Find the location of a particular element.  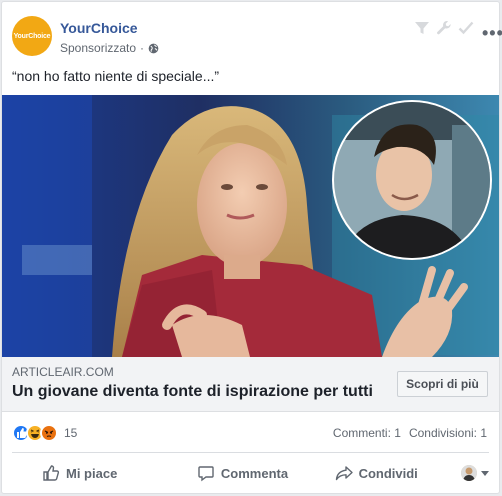

post-message: “non ho fatto niente di speciale...” is located at coordinates (116, 76).